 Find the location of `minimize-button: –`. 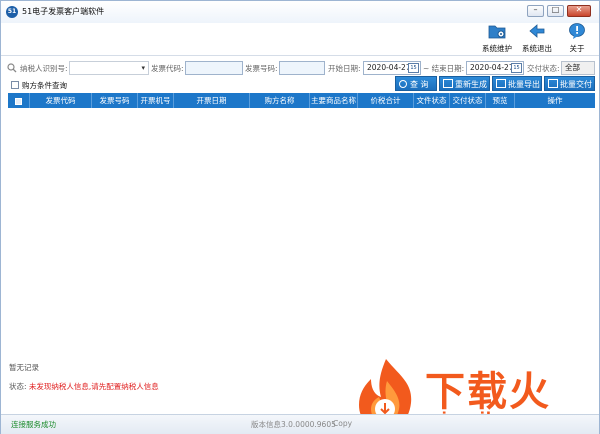

minimize-button: – is located at coordinates (535, 11).